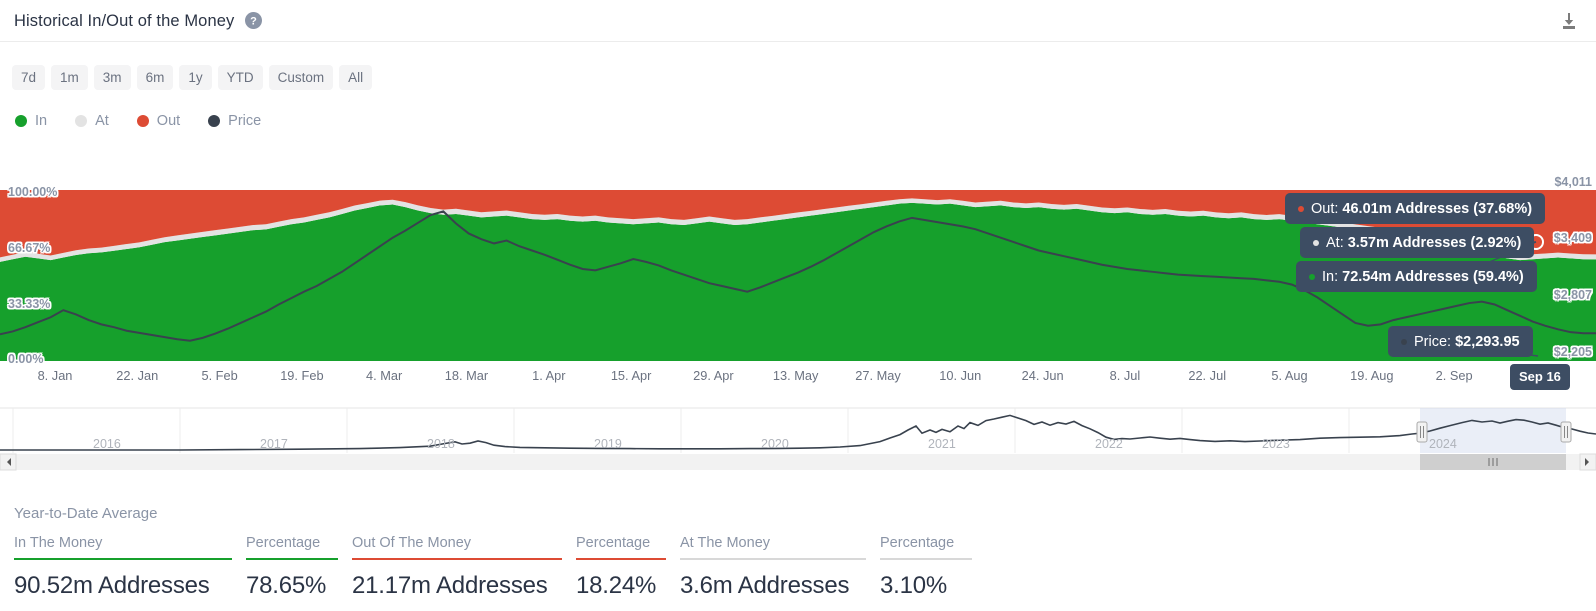 This screenshot has height=611, width=1596. Describe the element at coordinates (92, 121) in the screenshot. I see `legend-item-at: At` at that location.